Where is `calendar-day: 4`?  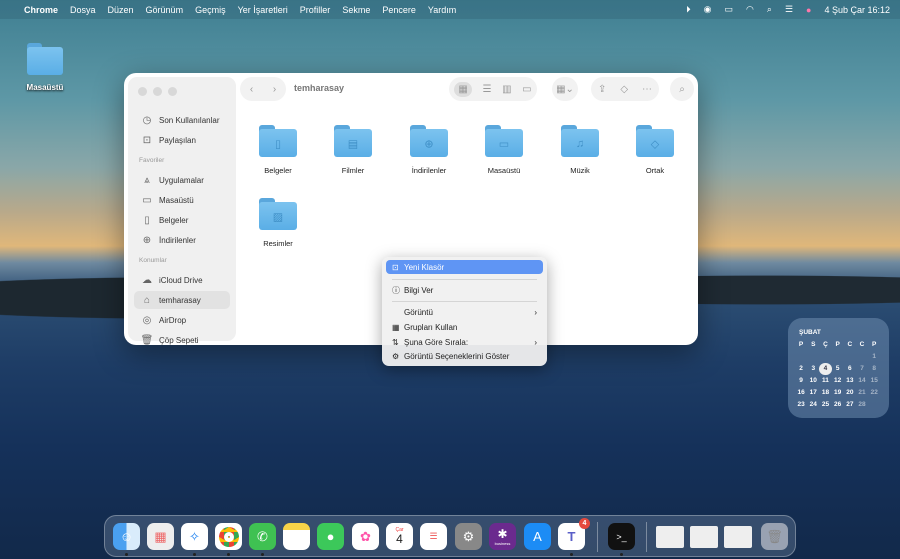
calendar-day: 4 is located at coordinates (825, 369).